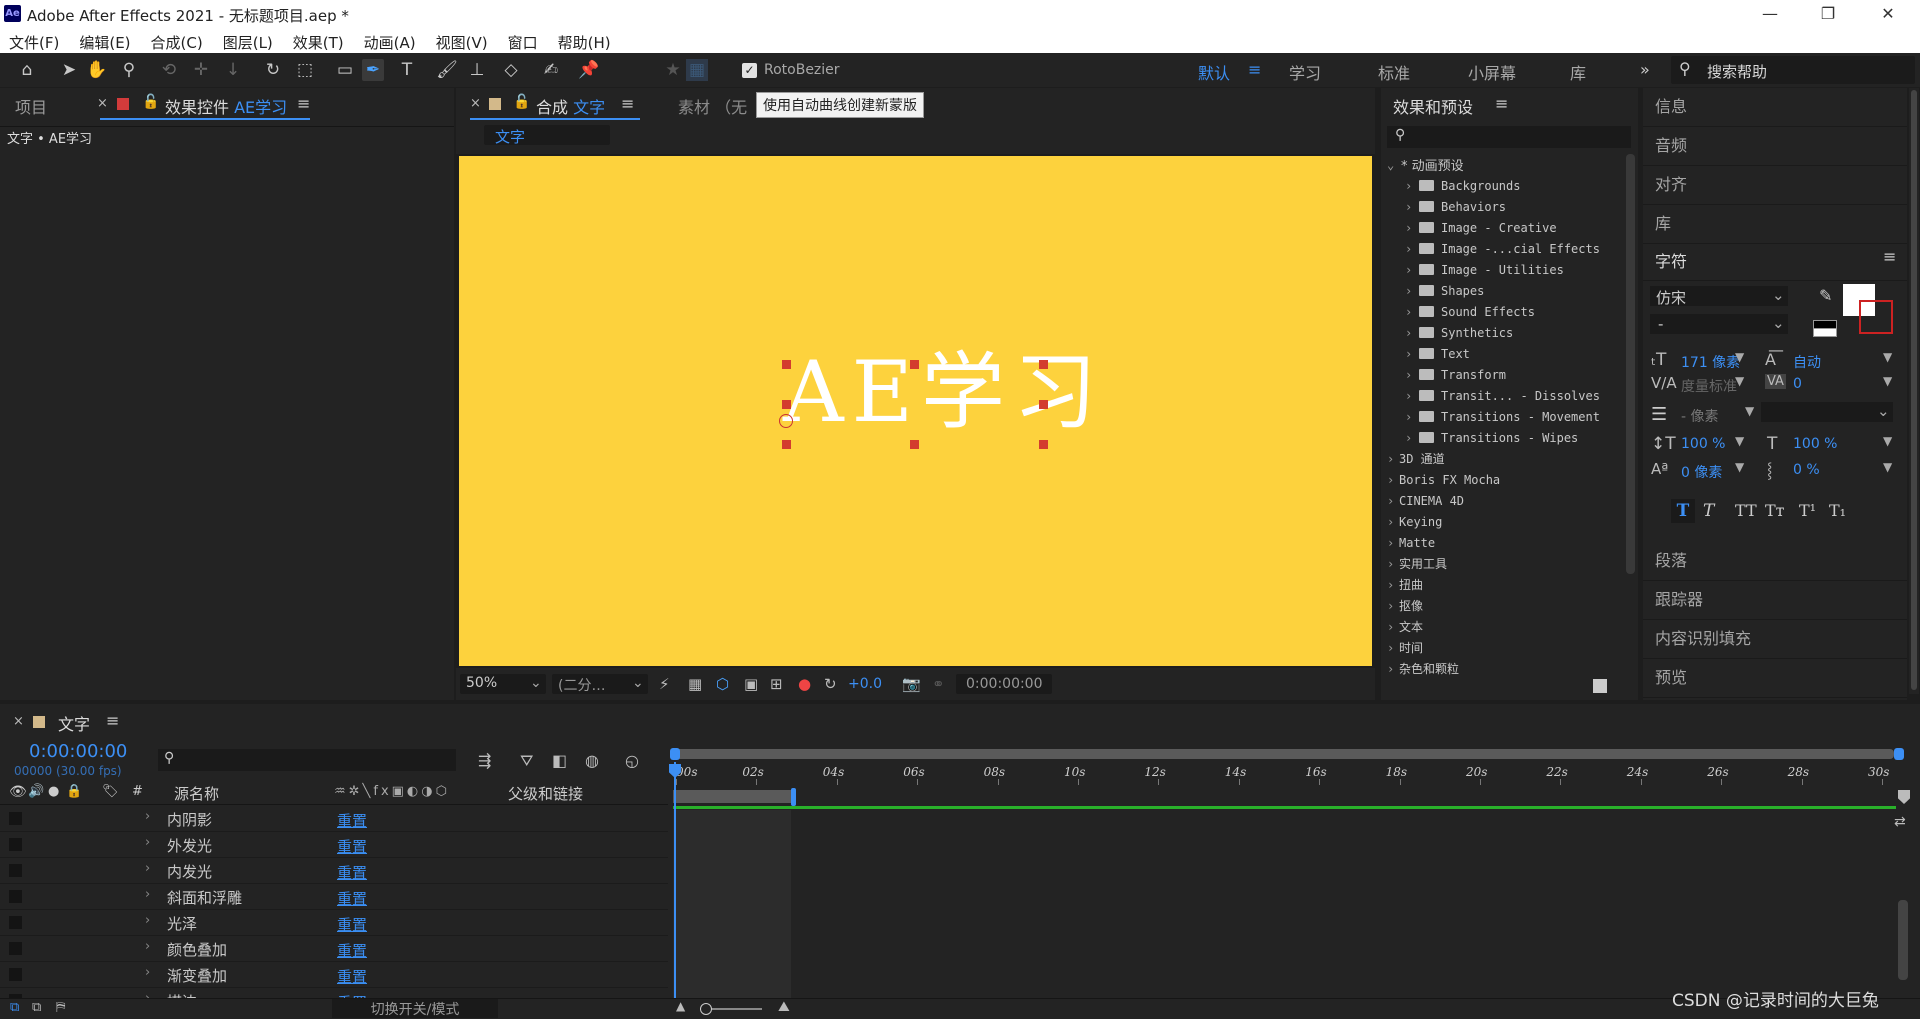 Image resolution: width=1920 pixels, height=1019 pixels. I want to click on workspace-menu-icon: ≡, so click(1254, 69).